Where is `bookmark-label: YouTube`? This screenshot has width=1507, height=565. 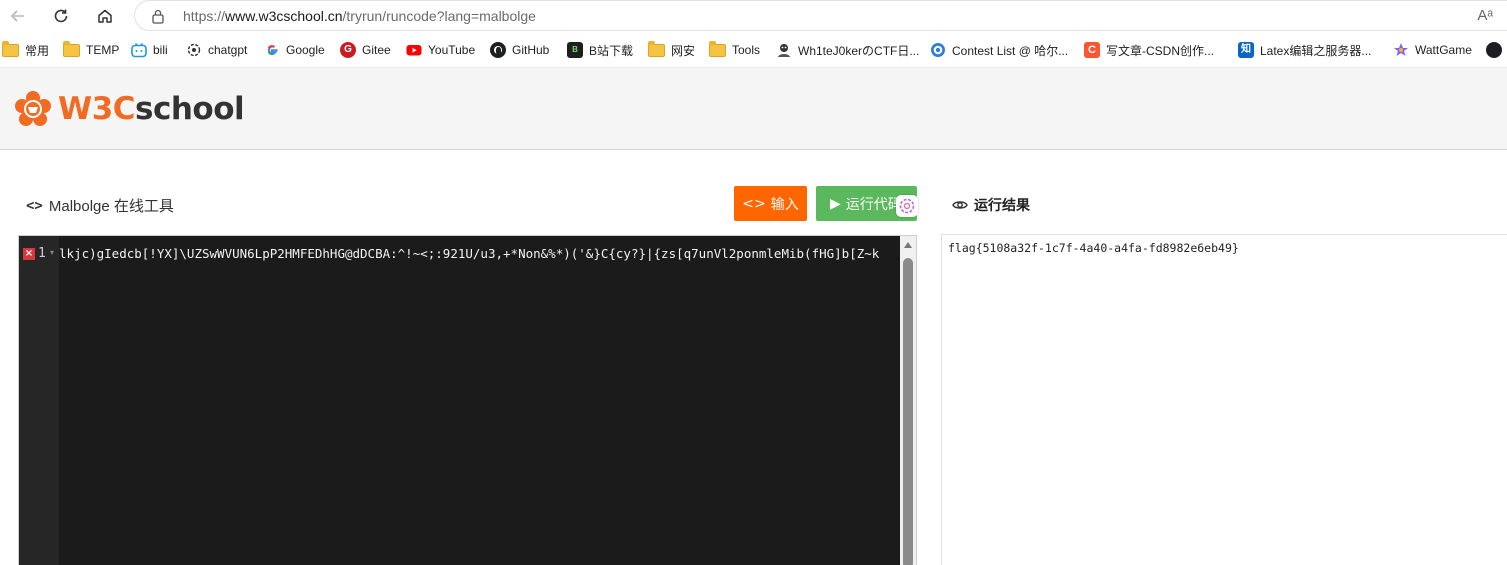 bookmark-label: YouTube is located at coordinates (452, 50).